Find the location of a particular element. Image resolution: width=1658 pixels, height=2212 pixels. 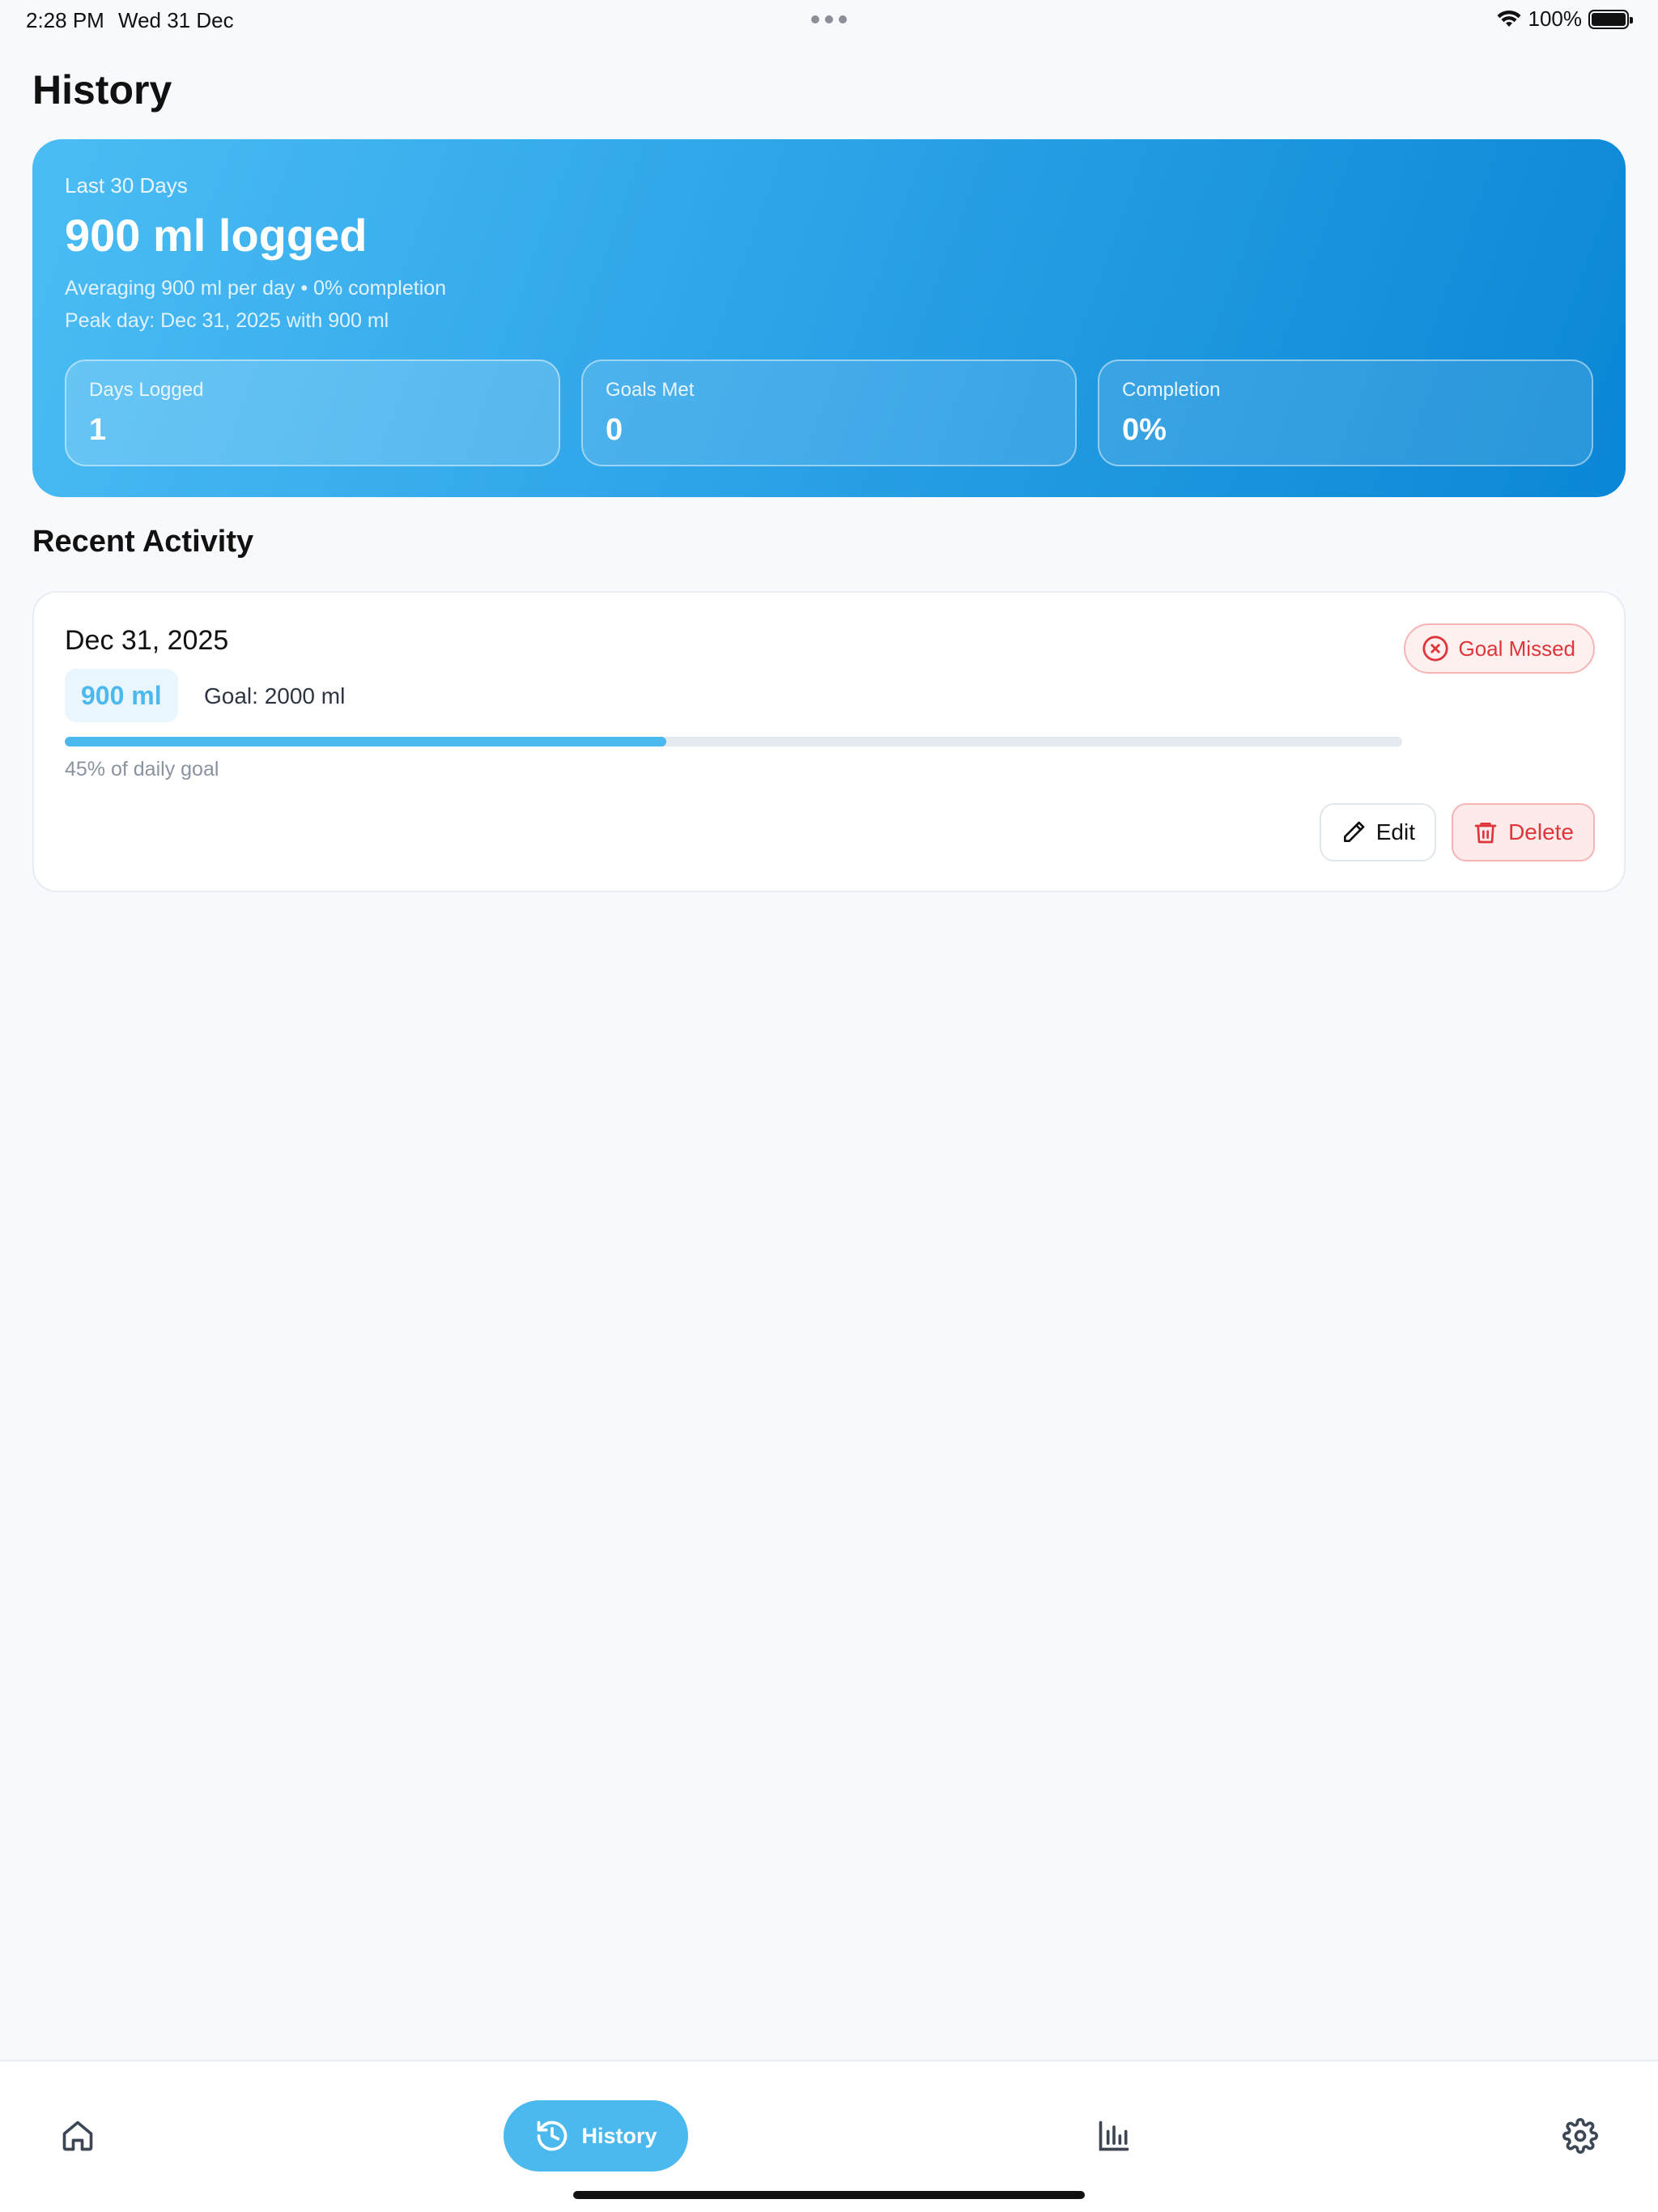

summary-period: Last 30 Days is located at coordinates (126, 185).